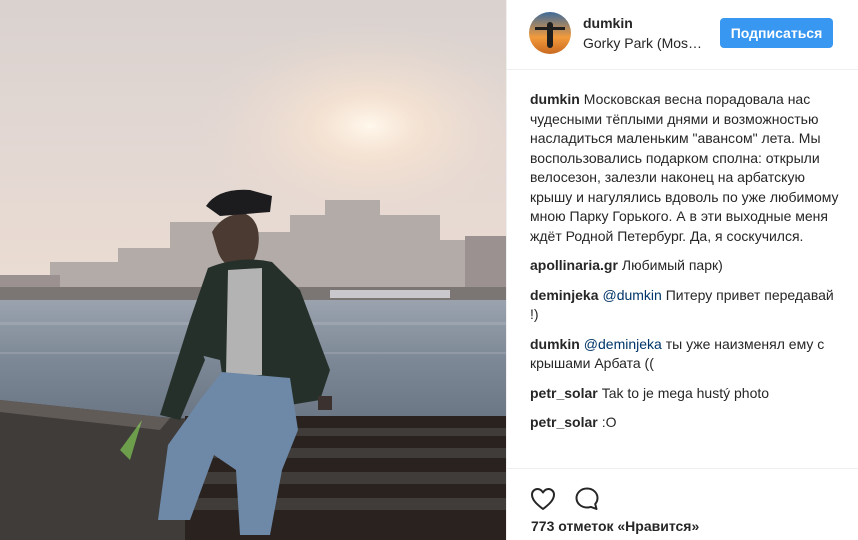 The image size is (858, 540). Describe the element at coordinates (608, 23) in the screenshot. I see `username-link: dumkin` at that location.